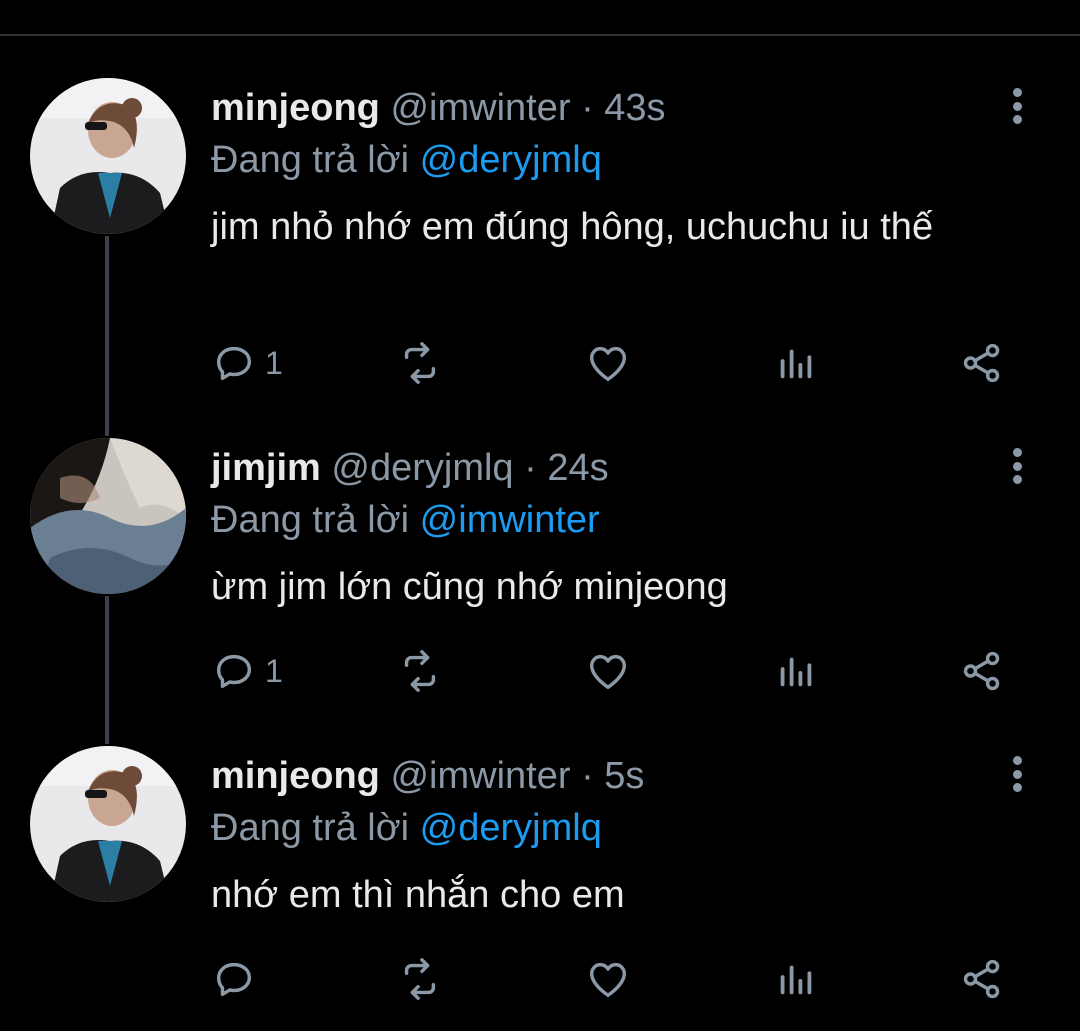 This screenshot has width=1080, height=1031. What do you see at coordinates (540, 35) in the screenshot?
I see `top-divider` at bounding box center [540, 35].